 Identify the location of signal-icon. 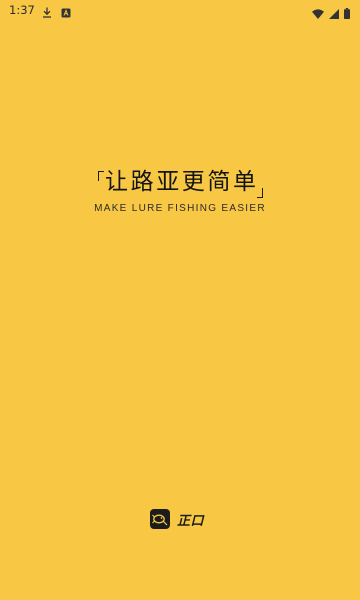
(334, 13).